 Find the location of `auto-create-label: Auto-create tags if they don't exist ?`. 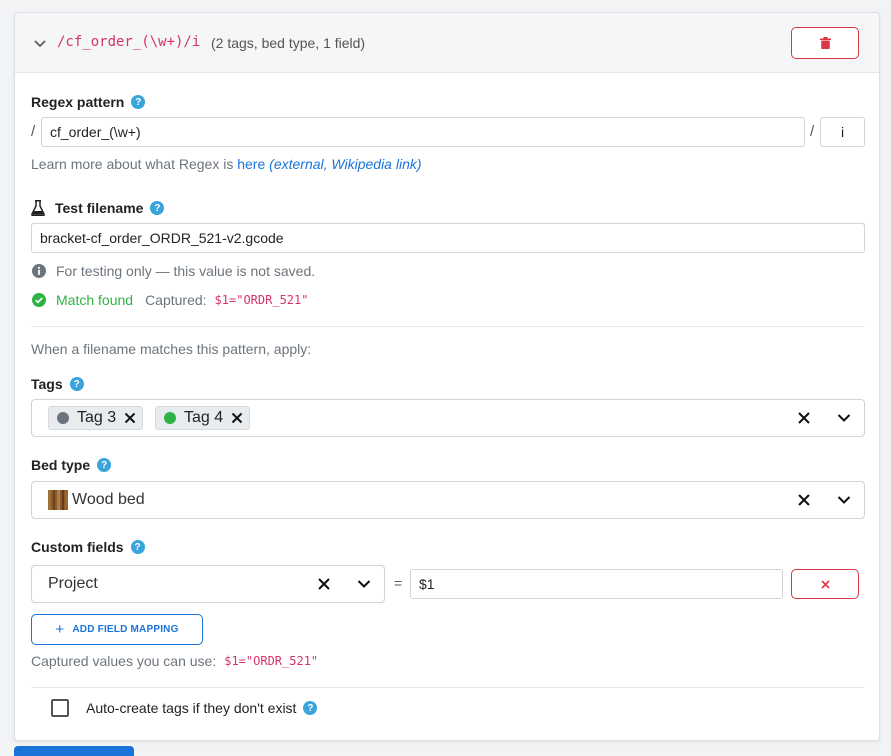

auto-create-label: Auto-create tags if they don't exist ? is located at coordinates (202, 708).